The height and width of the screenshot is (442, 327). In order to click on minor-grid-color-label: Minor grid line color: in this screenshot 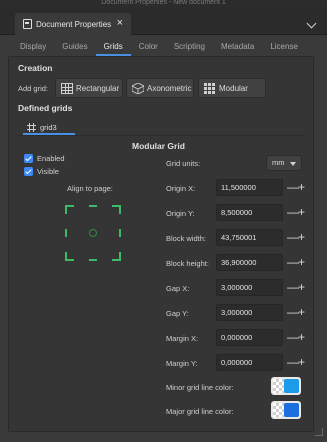, I will do `click(200, 387)`.